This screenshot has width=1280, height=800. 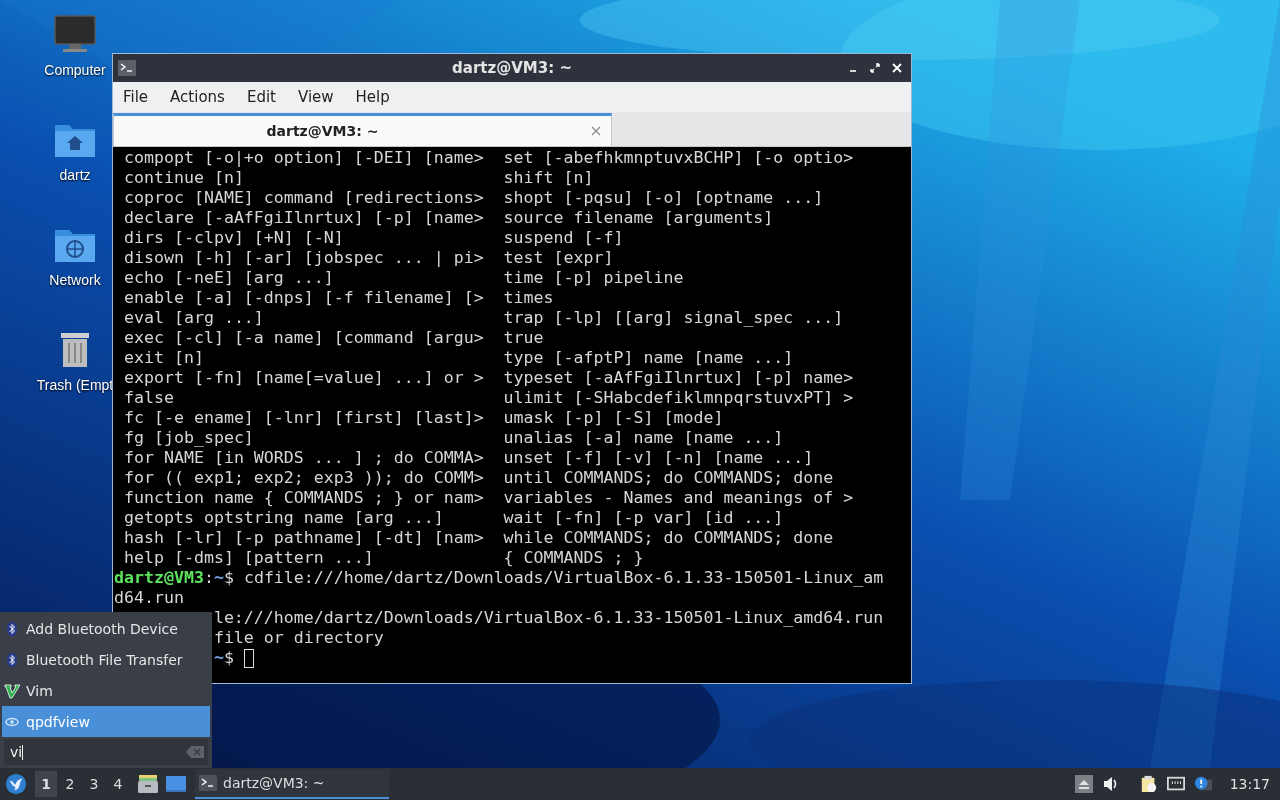 I want to click on desktop-icon-label: Computer, so click(x=75, y=70).